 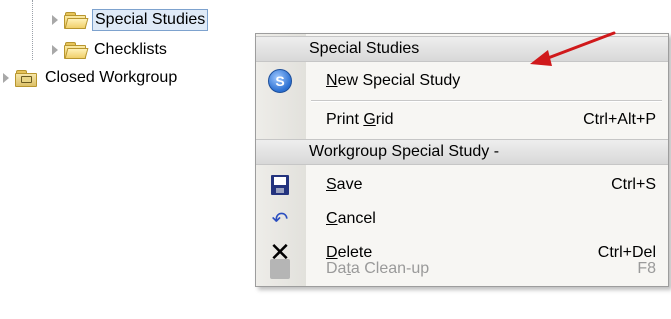 What do you see at coordinates (150, 20) in the screenshot?
I see `tree-item-label: Special Studies` at bounding box center [150, 20].